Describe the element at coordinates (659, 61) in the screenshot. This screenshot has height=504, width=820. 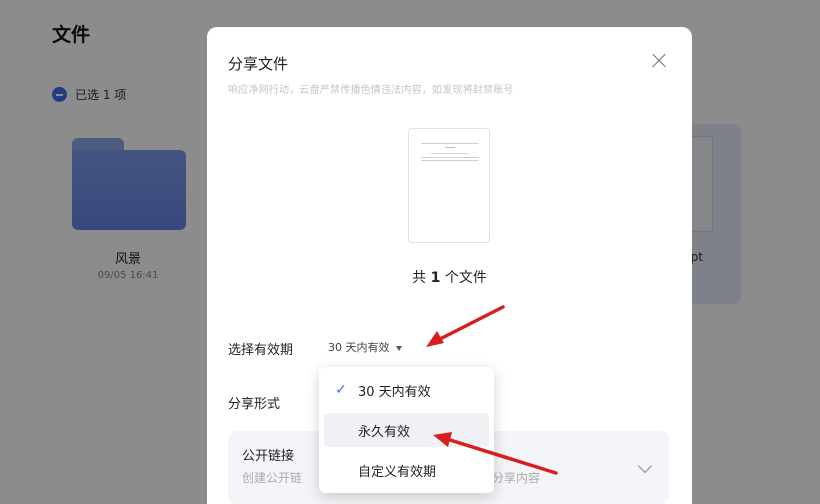
I see `close-icon` at that location.